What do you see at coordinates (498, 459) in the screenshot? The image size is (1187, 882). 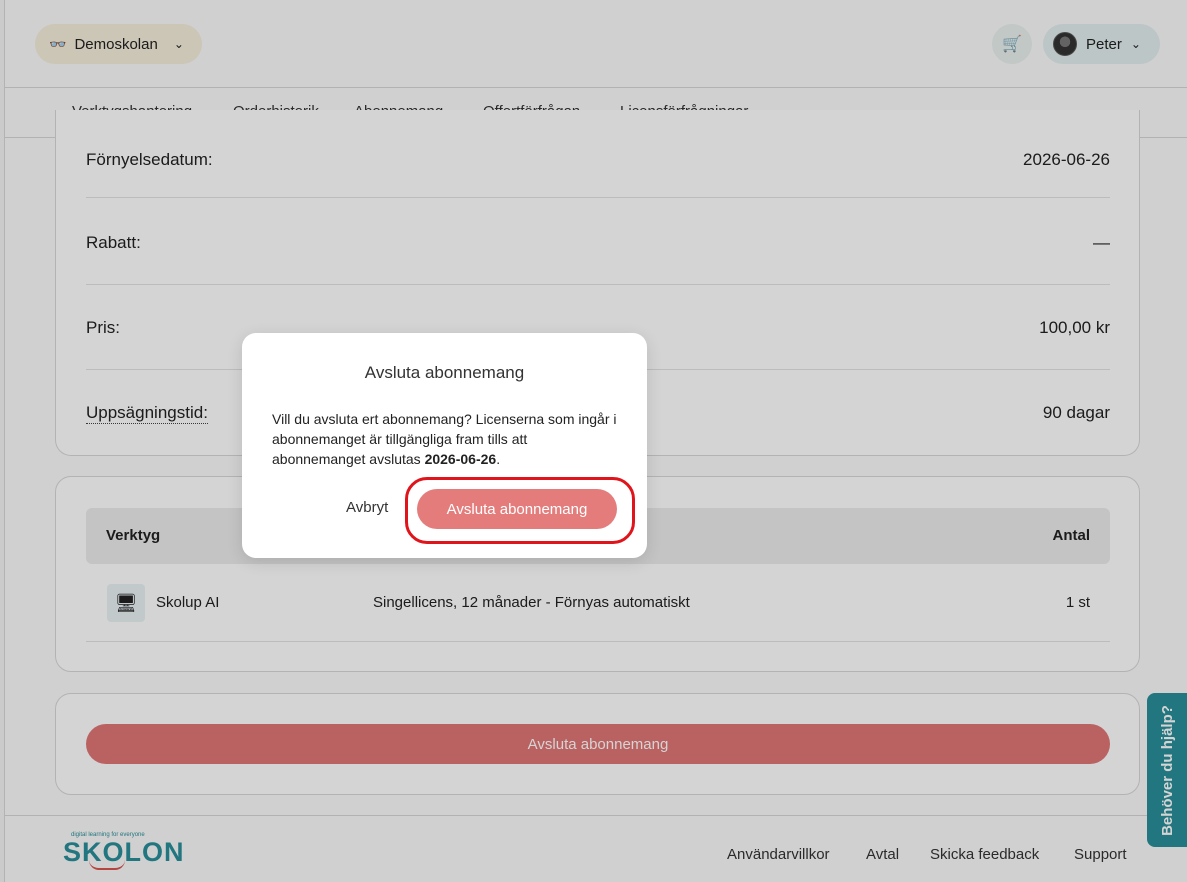 I see `dialog-body-end: .` at bounding box center [498, 459].